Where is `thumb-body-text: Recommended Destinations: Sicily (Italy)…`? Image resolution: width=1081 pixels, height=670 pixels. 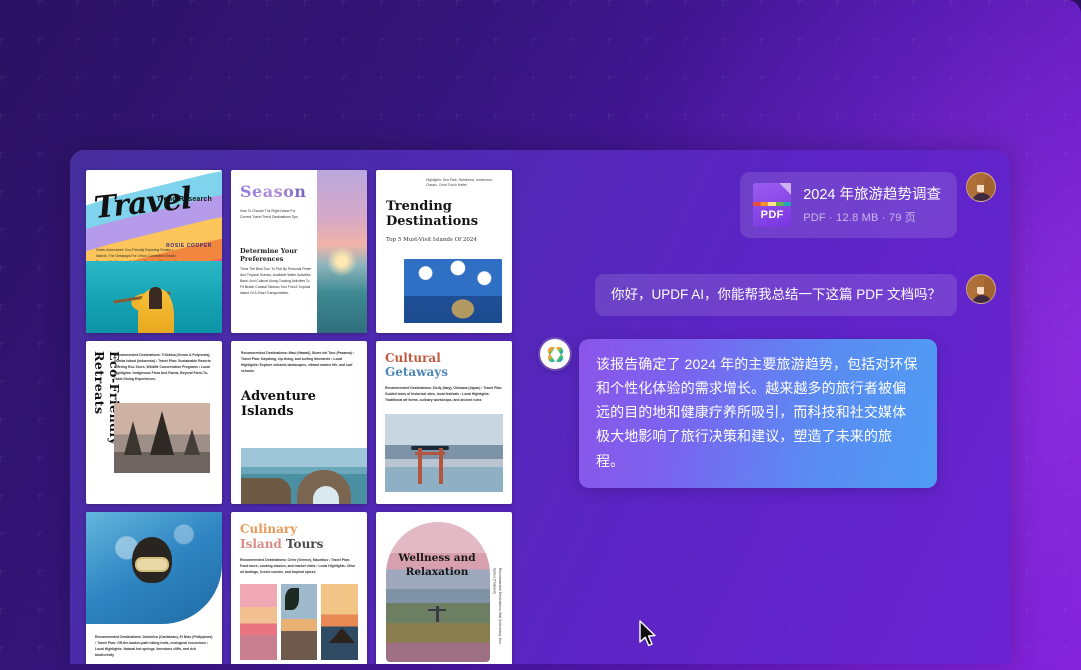
thumb-body-text: Recommended Destinations: Sicily (Italy)… is located at coordinates (444, 393).